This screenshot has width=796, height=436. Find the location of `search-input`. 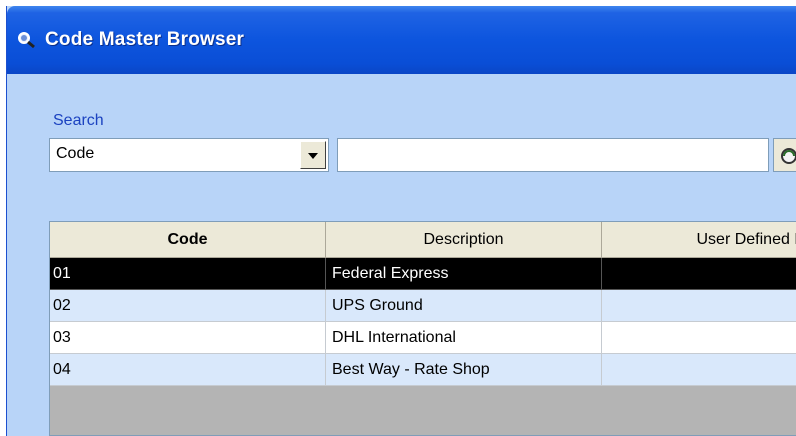

search-input is located at coordinates (553, 155).